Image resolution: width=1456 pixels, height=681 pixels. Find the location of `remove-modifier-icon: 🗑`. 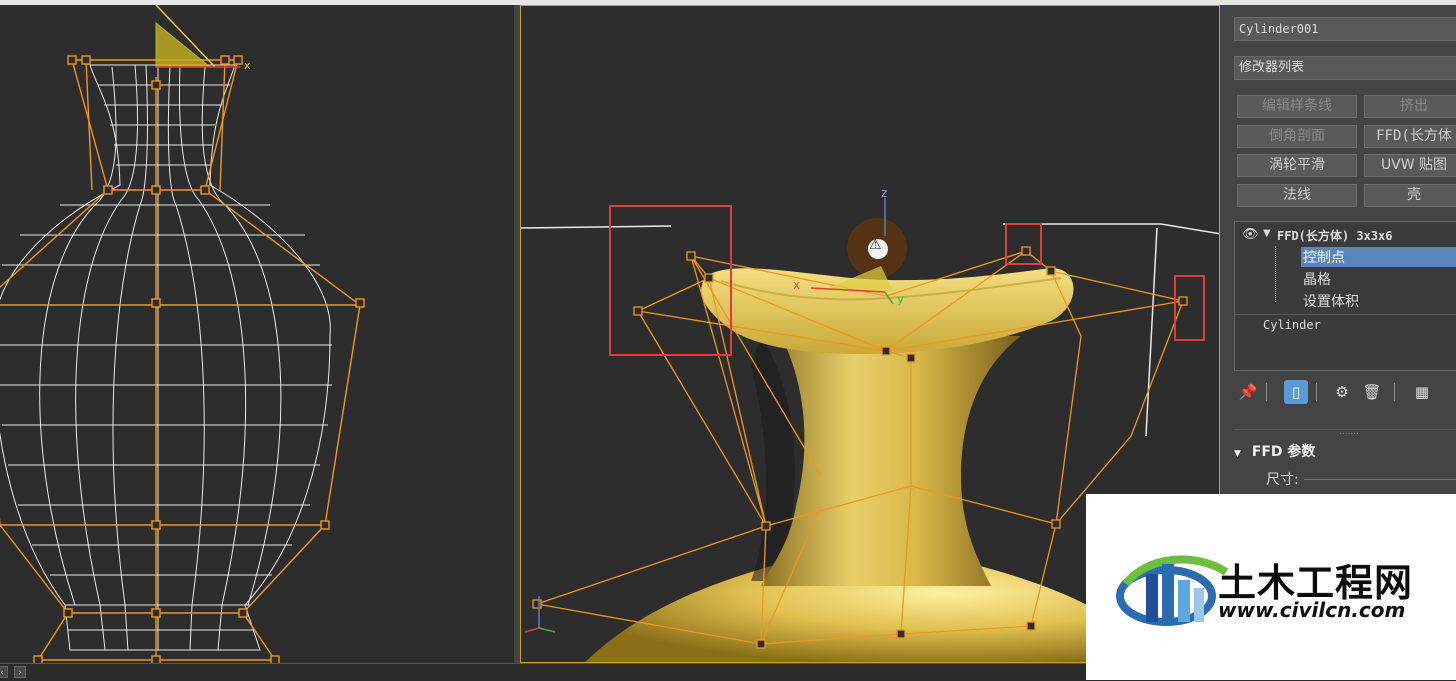

remove-modifier-icon: 🗑 is located at coordinates (1372, 392).